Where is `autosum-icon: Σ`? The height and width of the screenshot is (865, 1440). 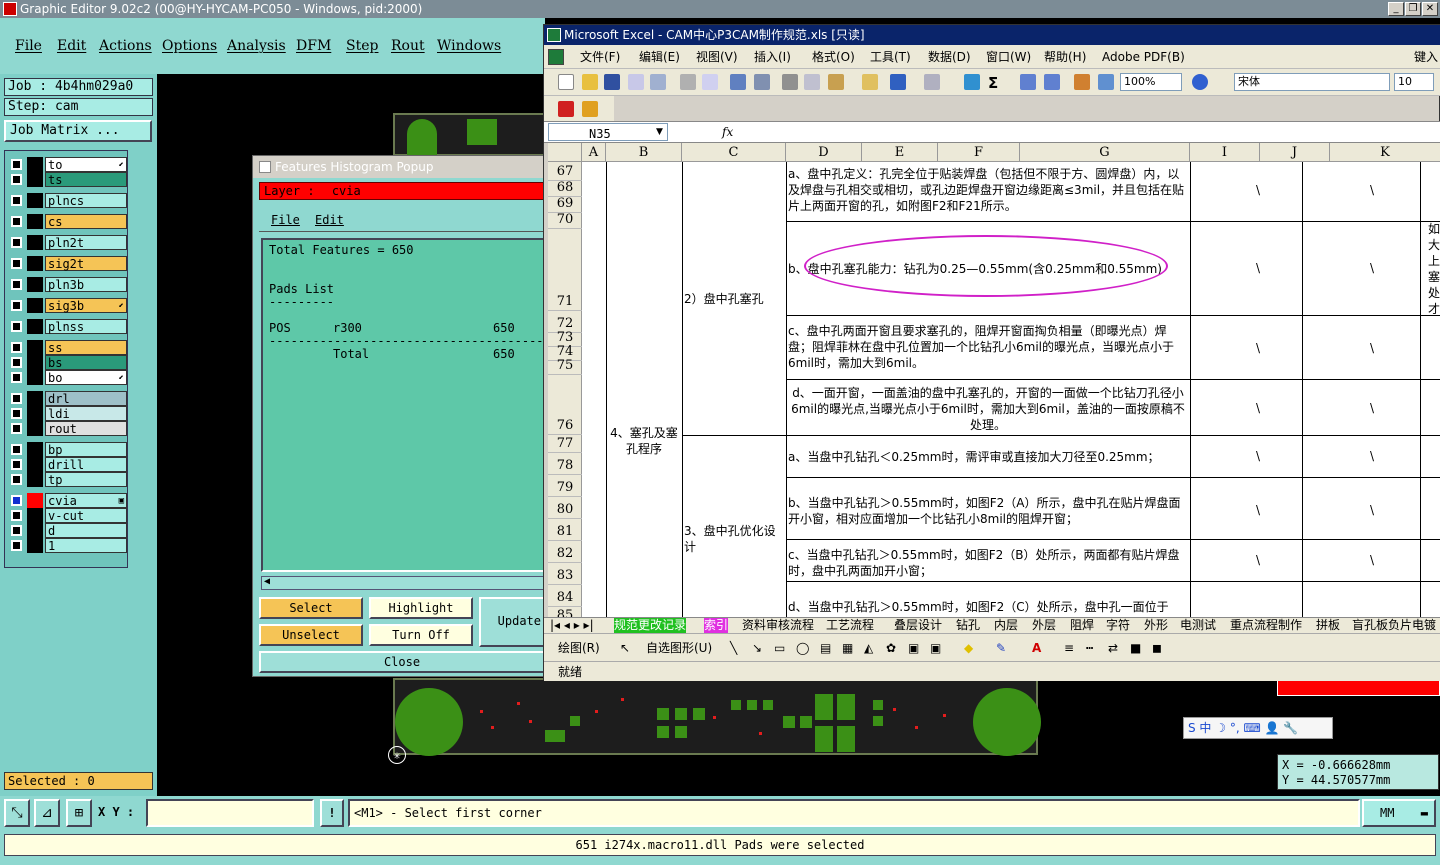 autosum-icon: Σ is located at coordinates (996, 83).